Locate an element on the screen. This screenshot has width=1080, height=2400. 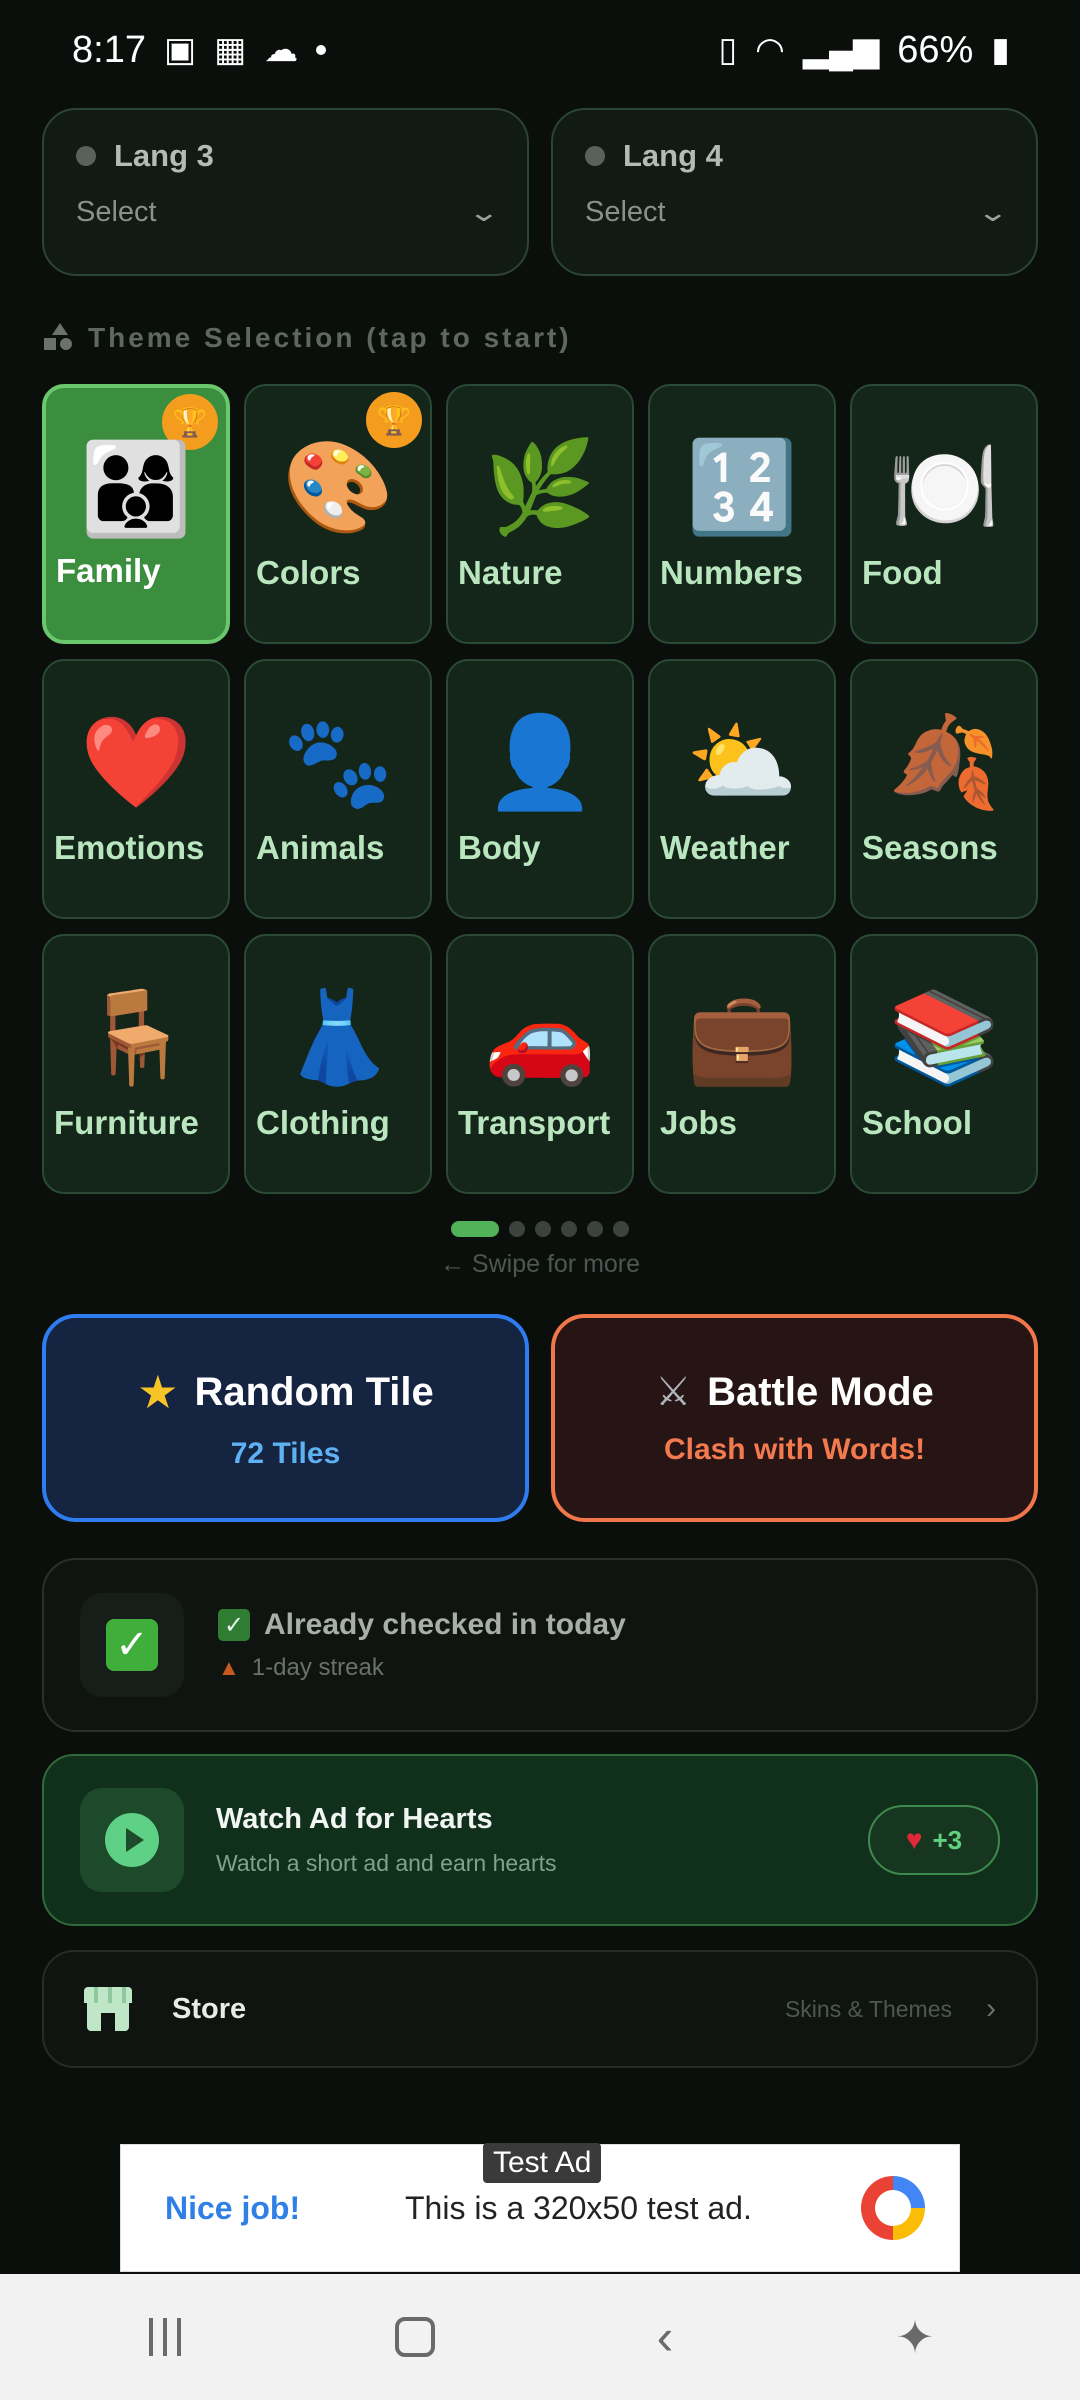
theme-family-icon: 👨‍👩‍👦 is located at coordinates (136, 490).